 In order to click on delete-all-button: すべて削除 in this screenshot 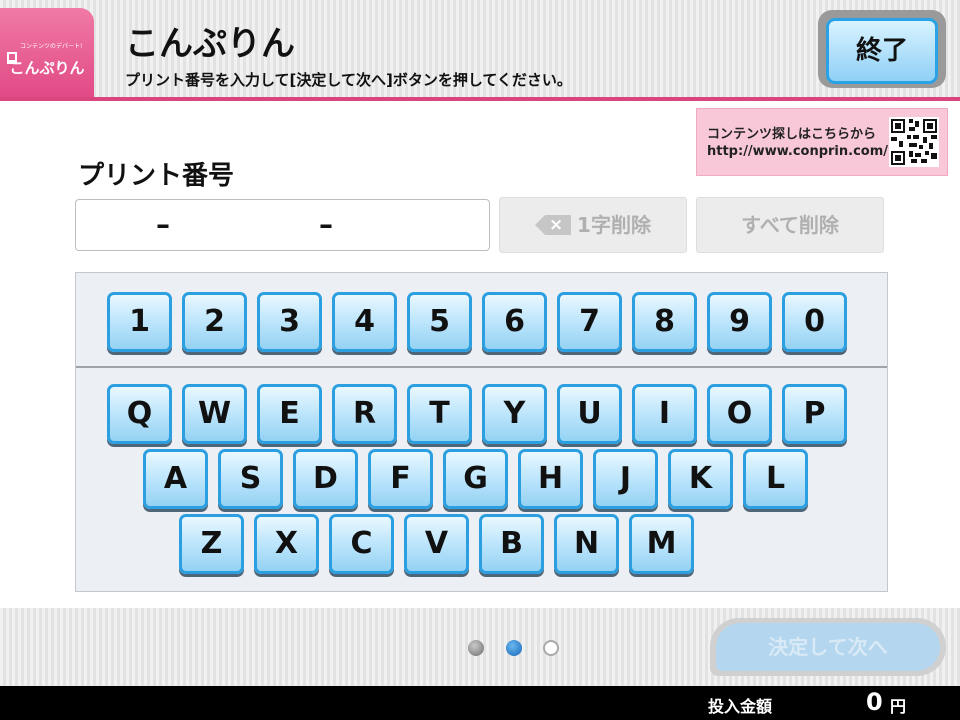, I will do `click(790, 225)`.